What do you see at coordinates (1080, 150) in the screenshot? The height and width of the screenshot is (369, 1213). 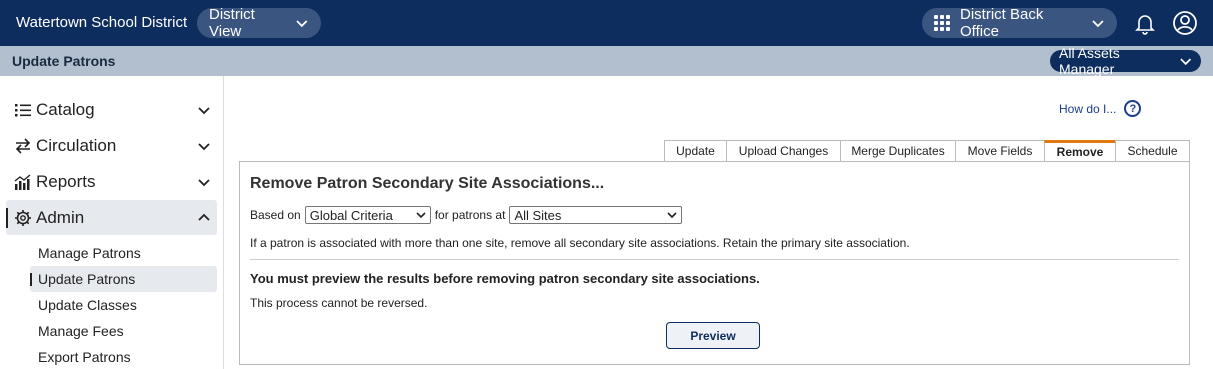 I see `tab-remove: Remove` at bounding box center [1080, 150].